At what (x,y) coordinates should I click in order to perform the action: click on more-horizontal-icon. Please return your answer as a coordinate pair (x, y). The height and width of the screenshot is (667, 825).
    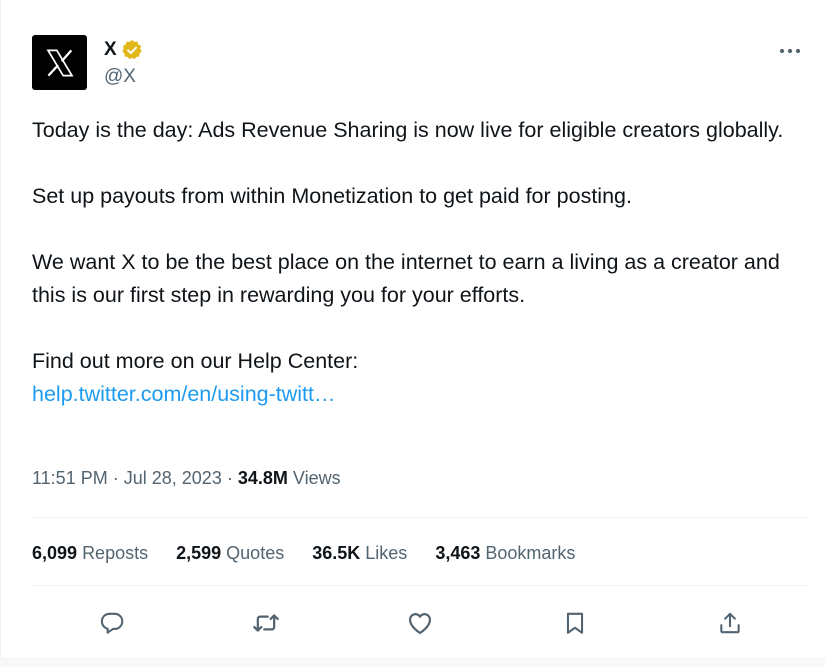
    Looking at the image, I should click on (790, 51).